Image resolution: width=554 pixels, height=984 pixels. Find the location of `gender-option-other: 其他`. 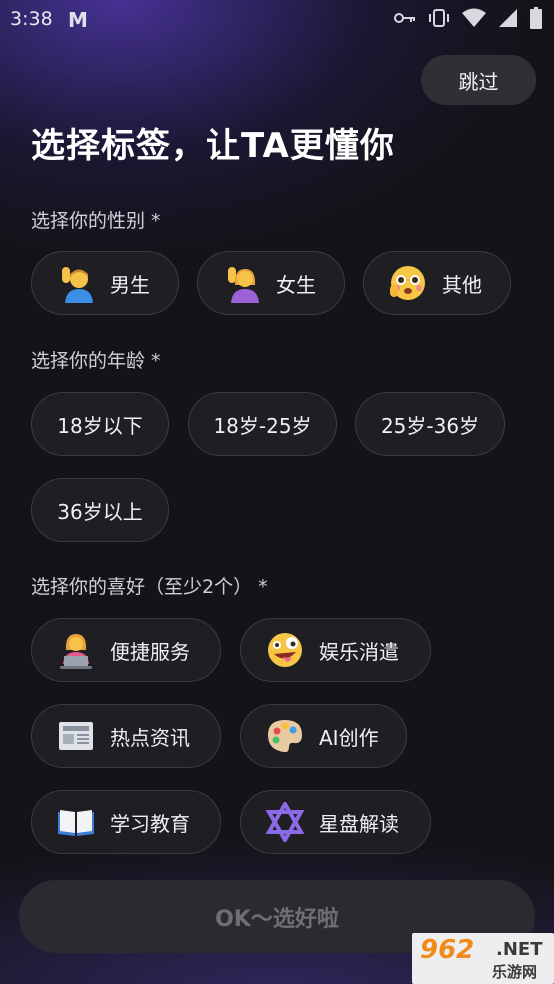

gender-option-other: 其他 is located at coordinates (437, 283).